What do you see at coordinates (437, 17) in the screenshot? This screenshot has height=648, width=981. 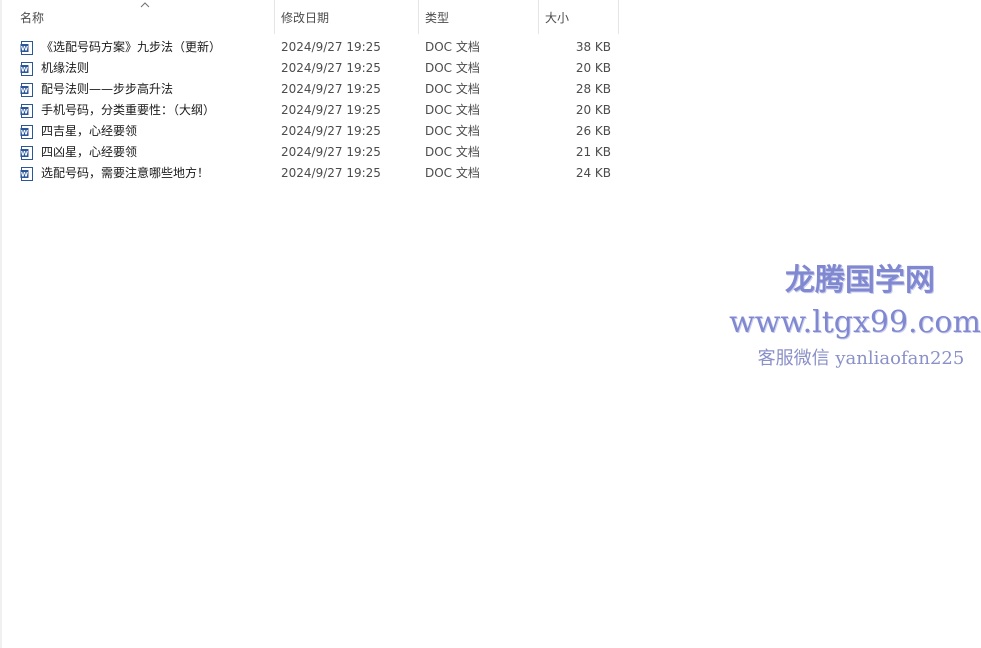 I see `column-header-type-label: 类型` at bounding box center [437, 17].